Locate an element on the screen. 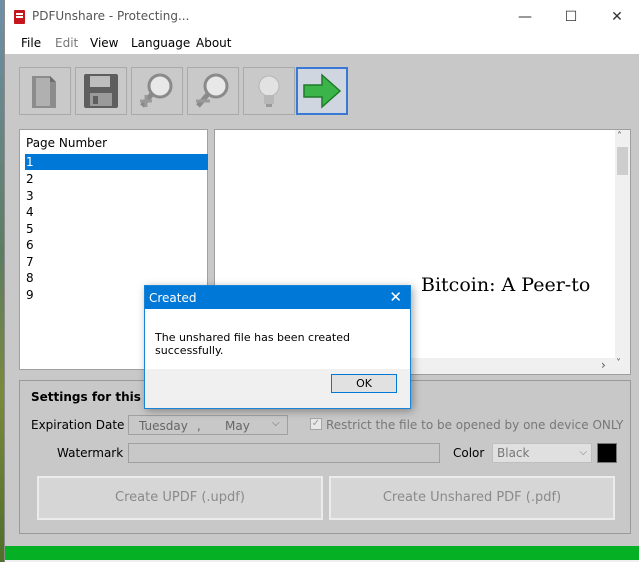  ok-button: OK is located at coordinates (364, 383).